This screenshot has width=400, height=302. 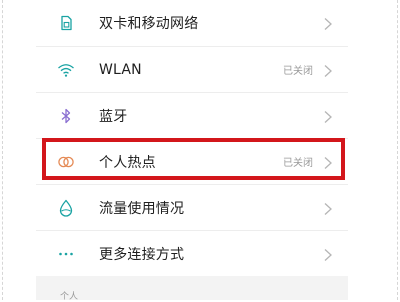 What do you see at coordinates (192, 208) in the screenshot?
I see `settings-item-data-usage: 流量使用情况` at bounding box center [192, 208].